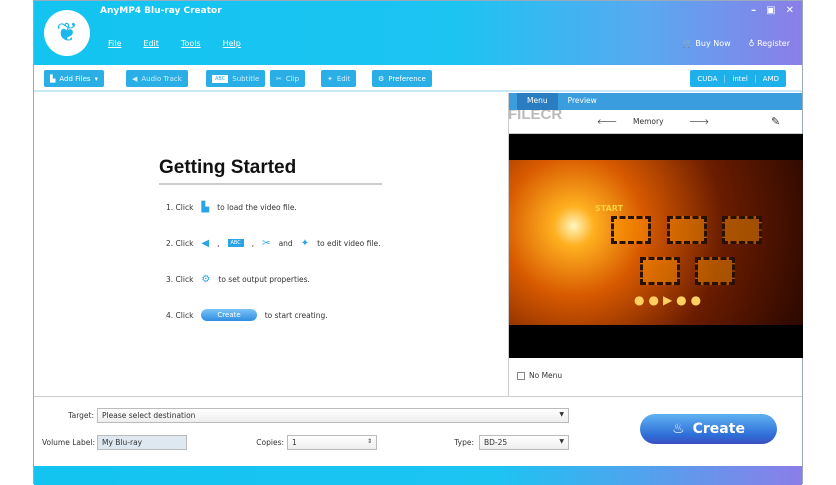  I want to click on type-label: Type:, so click(464, 442).